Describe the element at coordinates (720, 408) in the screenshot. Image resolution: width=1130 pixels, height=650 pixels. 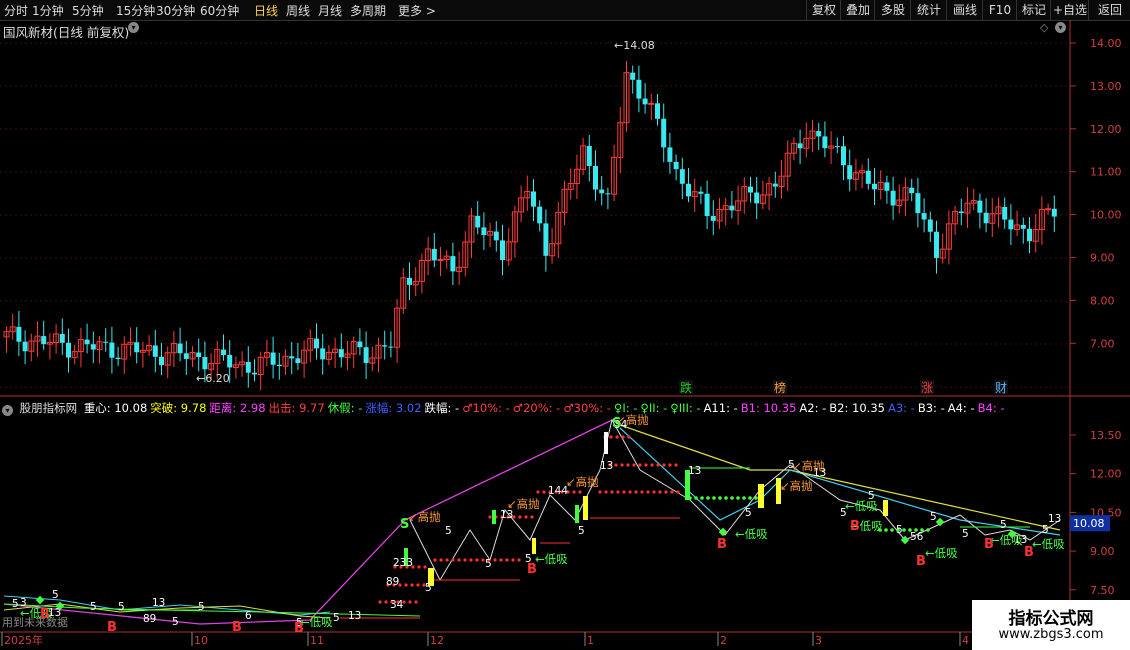
I see `indicator-field-13: A11: -` at that location.